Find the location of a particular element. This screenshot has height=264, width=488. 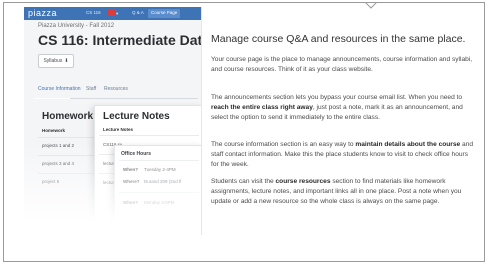

download-icon: ⬇ is located at coordinates (66, 61).